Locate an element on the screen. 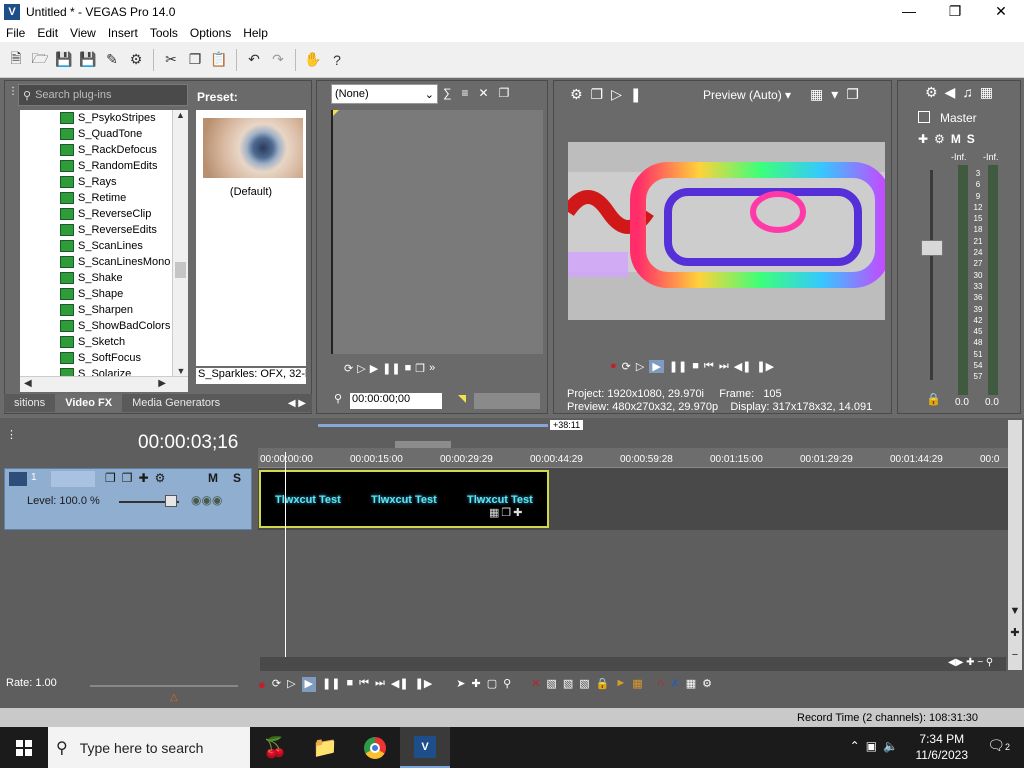 The height and width of the screenshot is (768, 1024). preview-toolbar-icons: ⚙❐▷❚ is located at coordinates (610, 94).